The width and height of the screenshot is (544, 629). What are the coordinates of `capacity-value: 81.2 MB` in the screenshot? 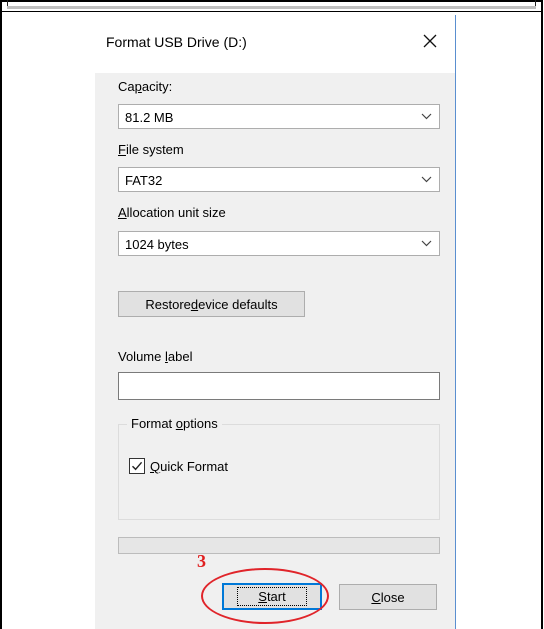 It's located at (149, 117).